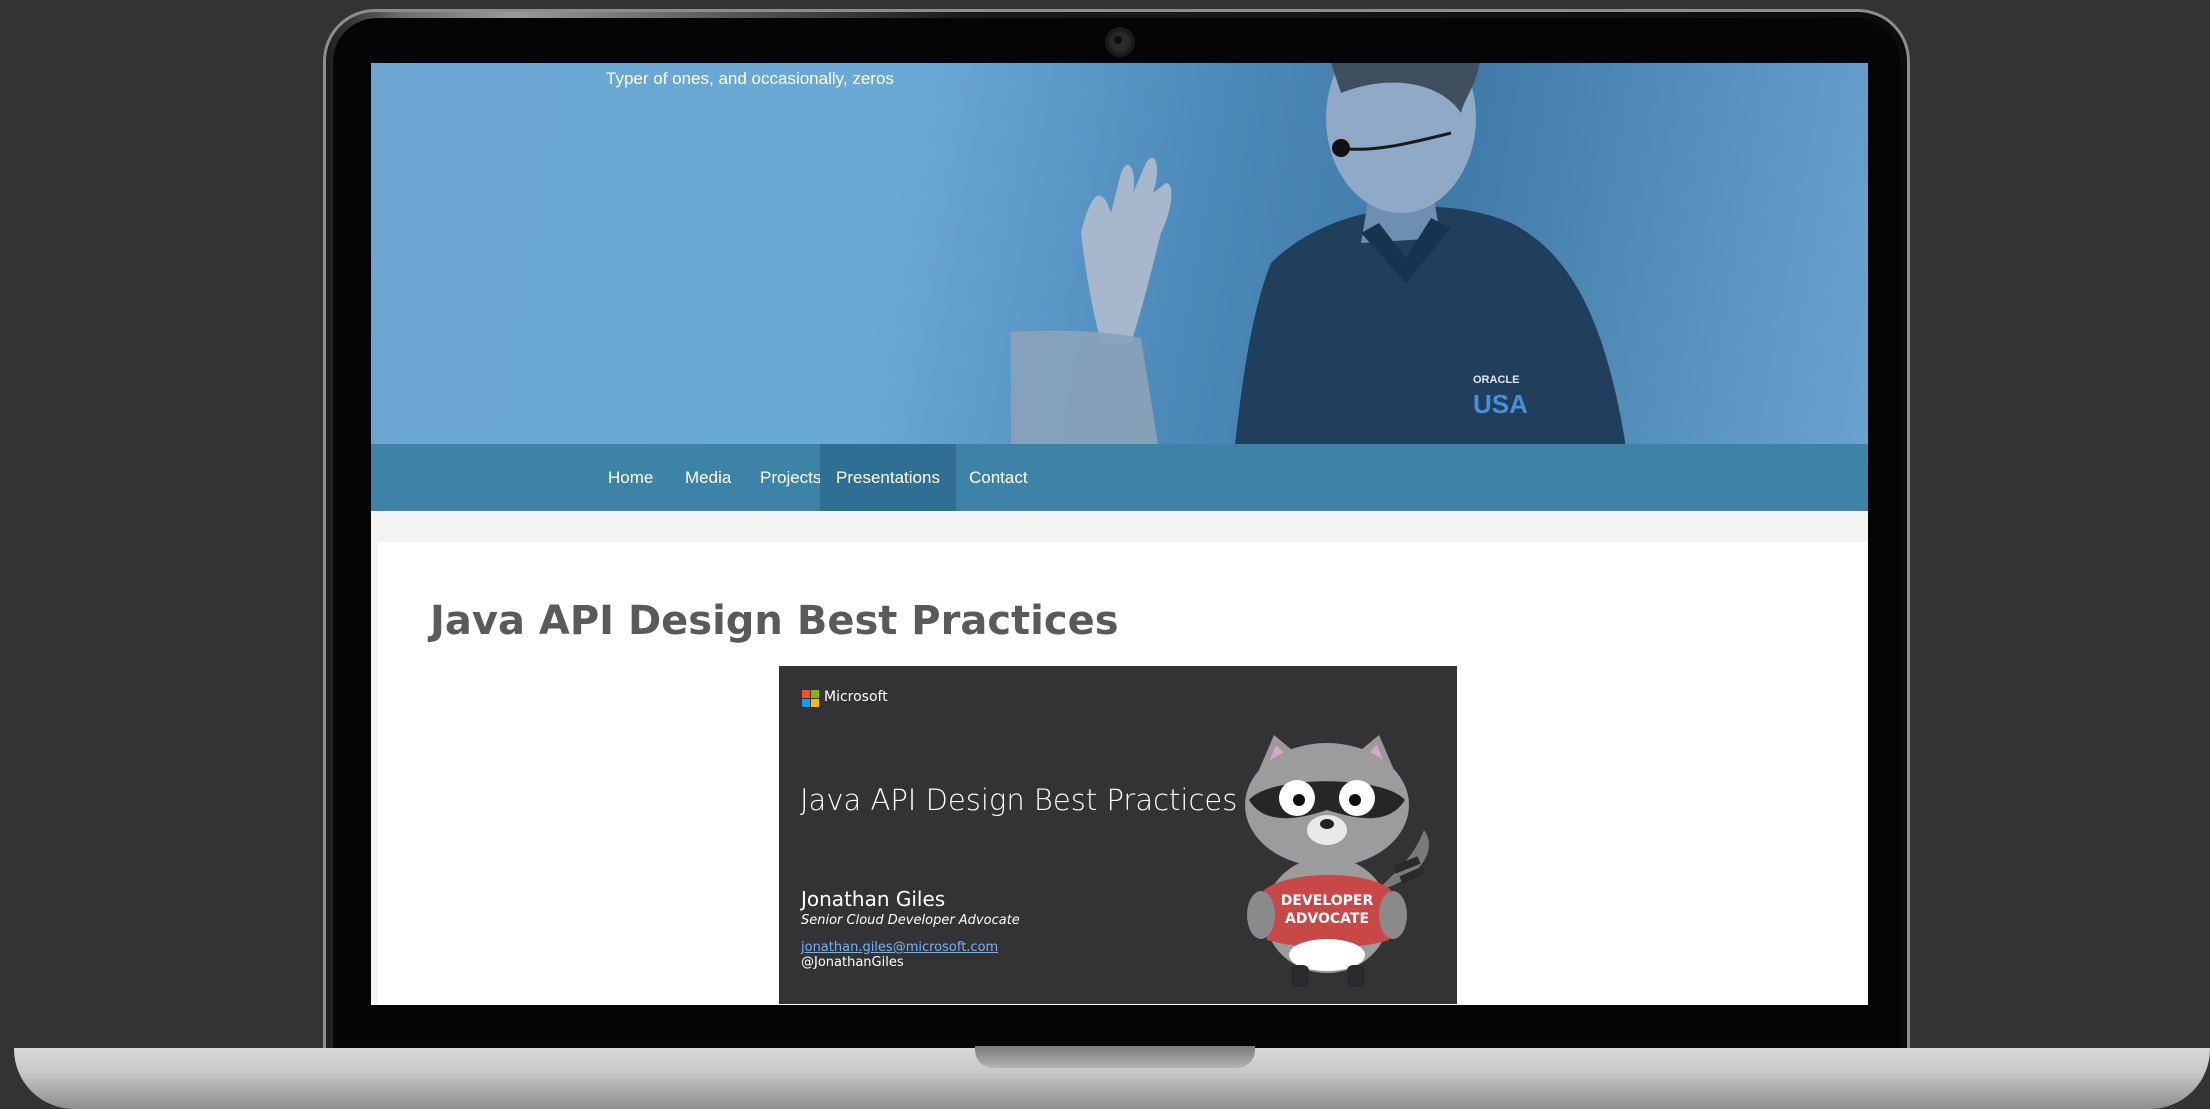 This screenshot has width=2210, height=1109. I want to click on microsoft-logo-icon, so click(810, 698).